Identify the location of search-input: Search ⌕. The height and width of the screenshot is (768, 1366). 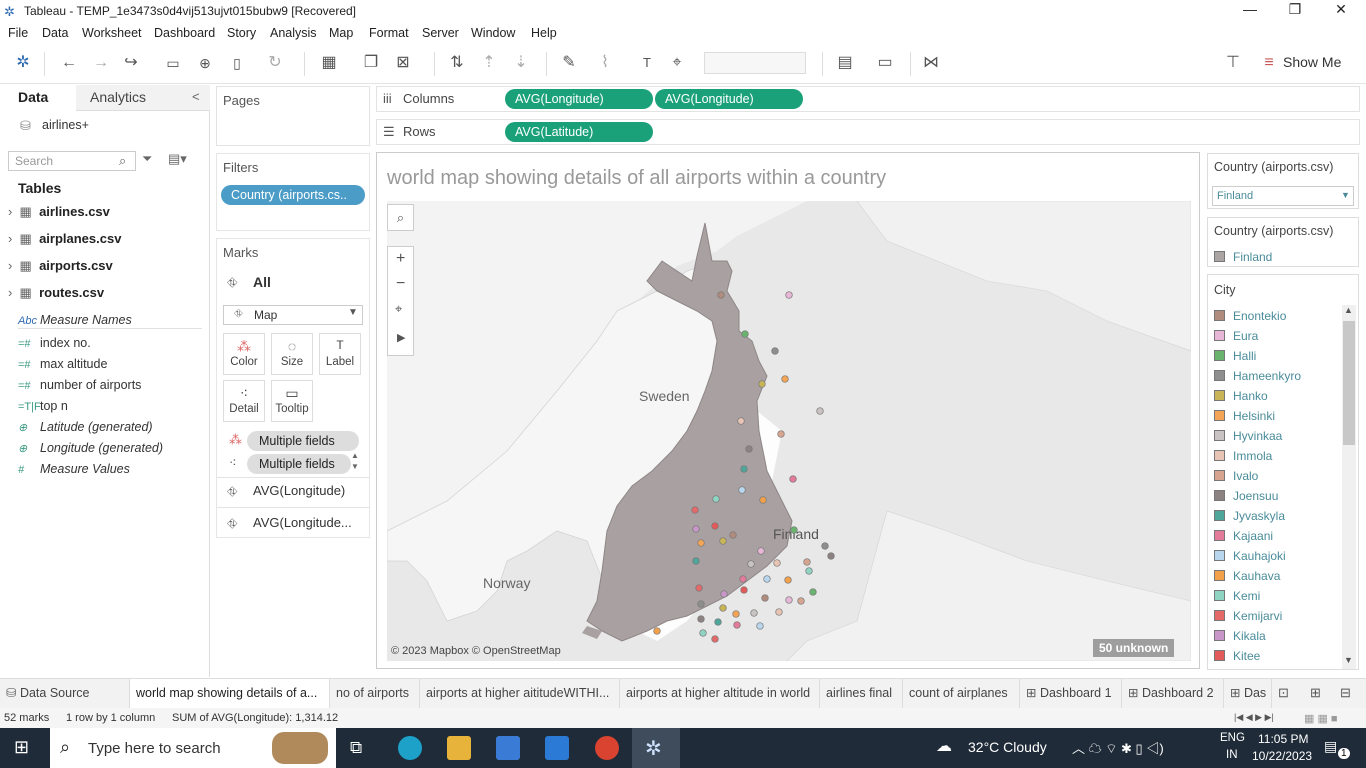
(72, 161).